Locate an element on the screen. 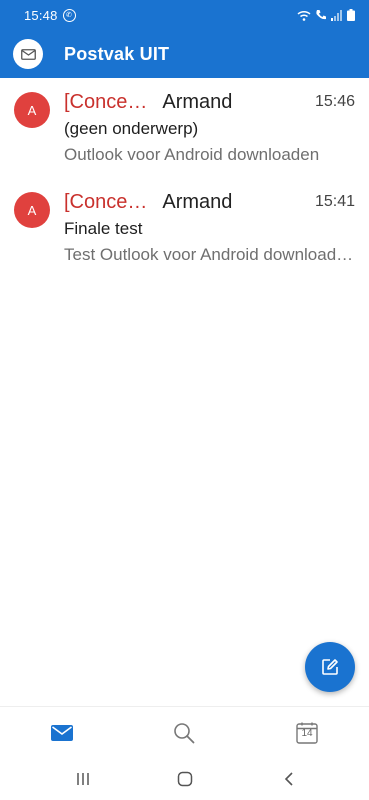 The image size is (369, 800). compose-button is located at coordinates (330, 667).